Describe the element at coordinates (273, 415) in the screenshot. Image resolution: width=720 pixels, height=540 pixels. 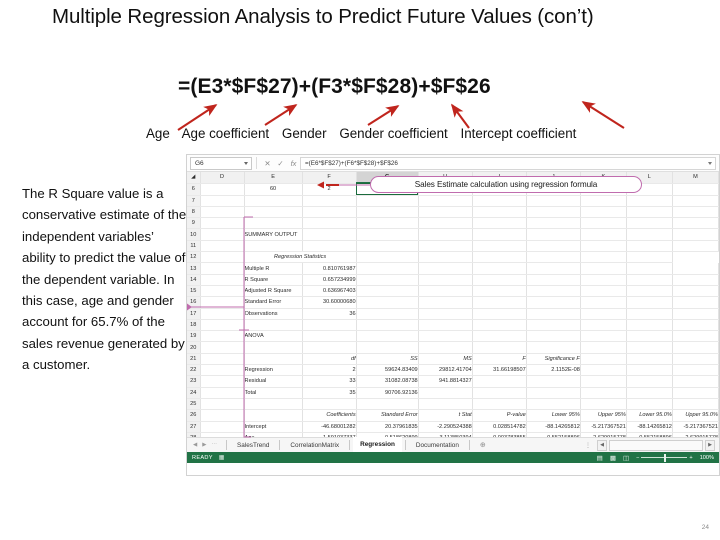
I see `cell-coef-hdr` at that location.